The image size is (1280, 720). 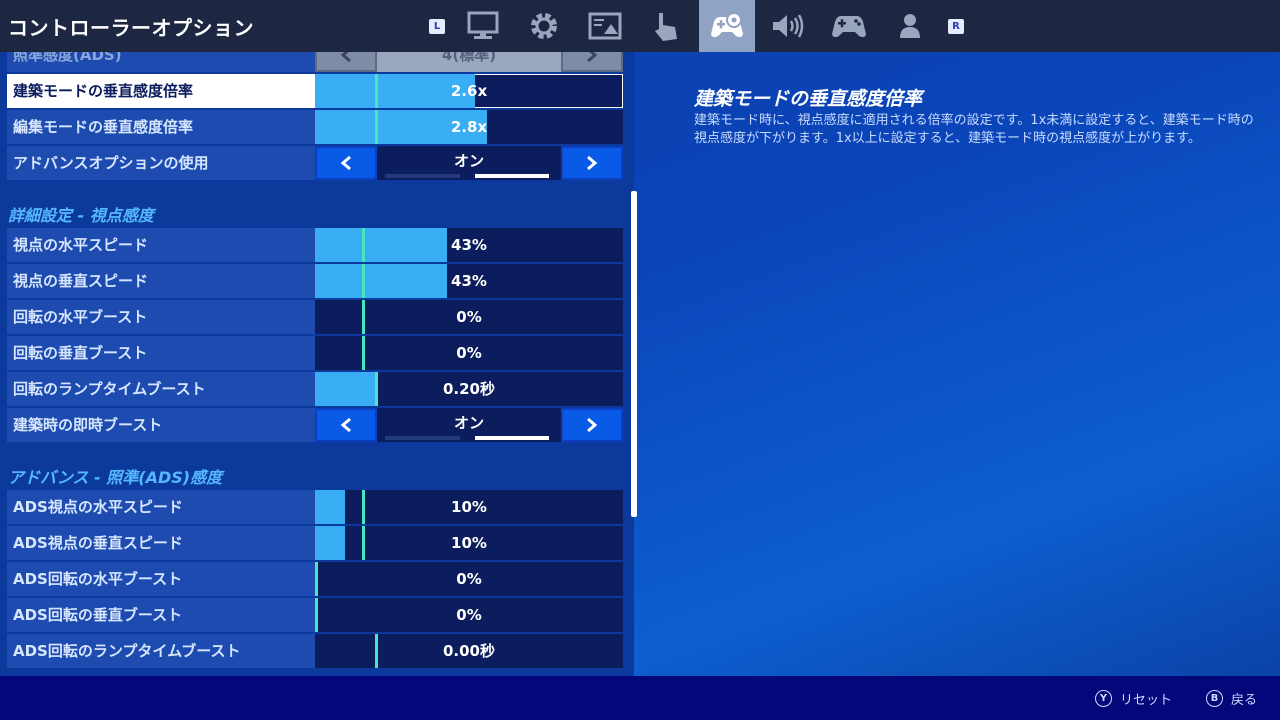 What do you see at coordinates (161, 62) in the screenshot?
I see `setting-label: 照準感度(ADS)` at bounding box center [161, 62].